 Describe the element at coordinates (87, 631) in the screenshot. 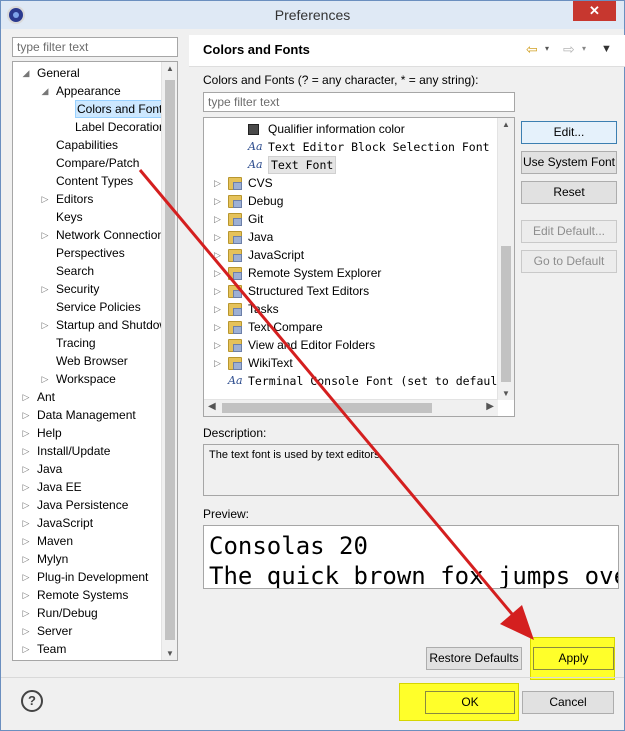

I see `tree-item: ▷ Server` at that location.